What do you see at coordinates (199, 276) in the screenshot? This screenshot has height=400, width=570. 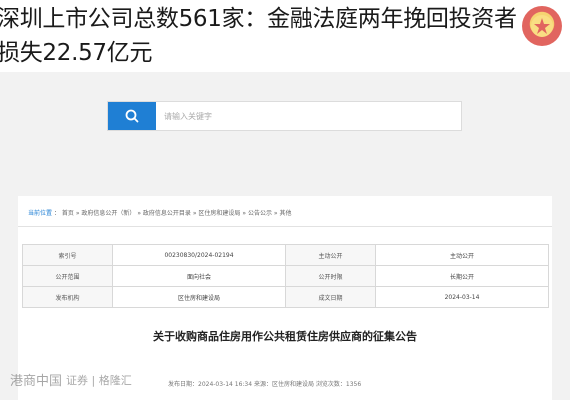 I see `table-cell-value: 面向社会` at bounding box center [199, 276].